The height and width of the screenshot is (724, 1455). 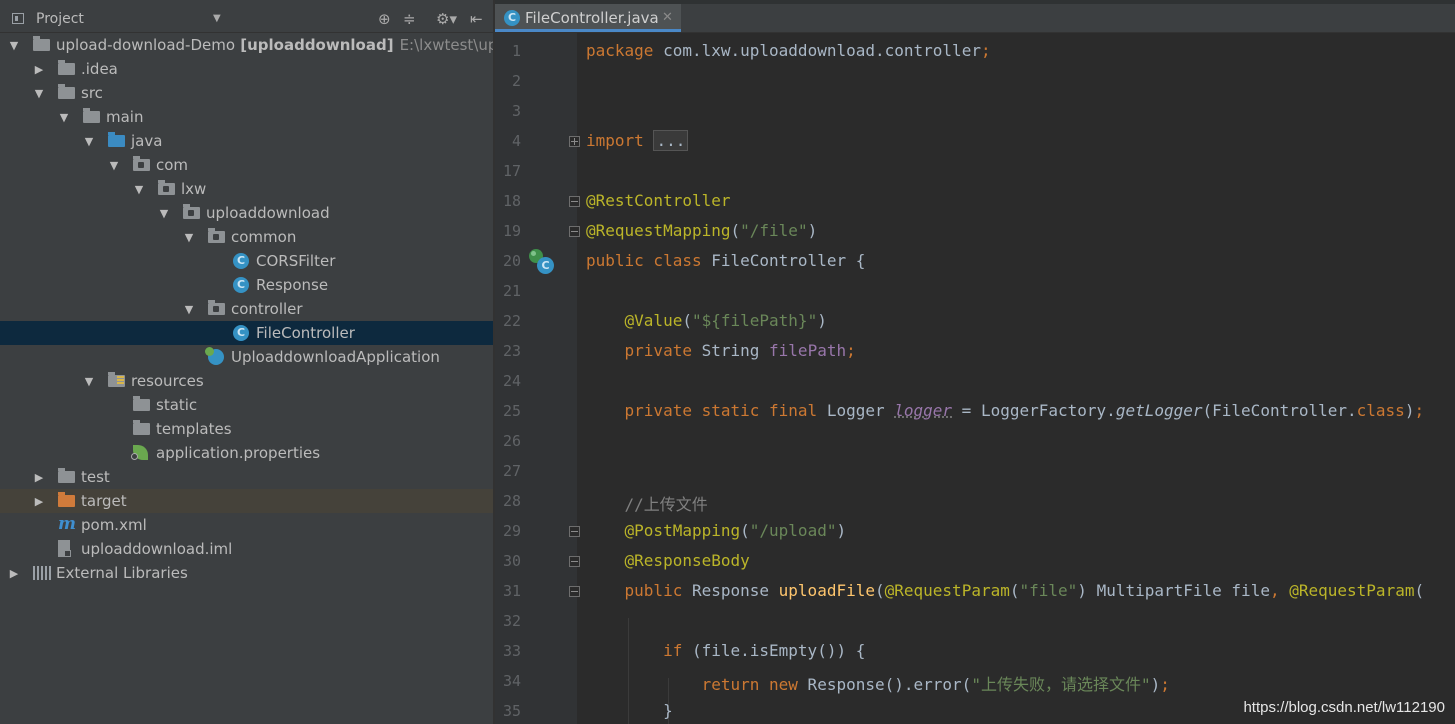 What do you see at coordinates (147, 141) in the screenshot?
I see `tree-item-label: java` at bounding box center [147, 141].